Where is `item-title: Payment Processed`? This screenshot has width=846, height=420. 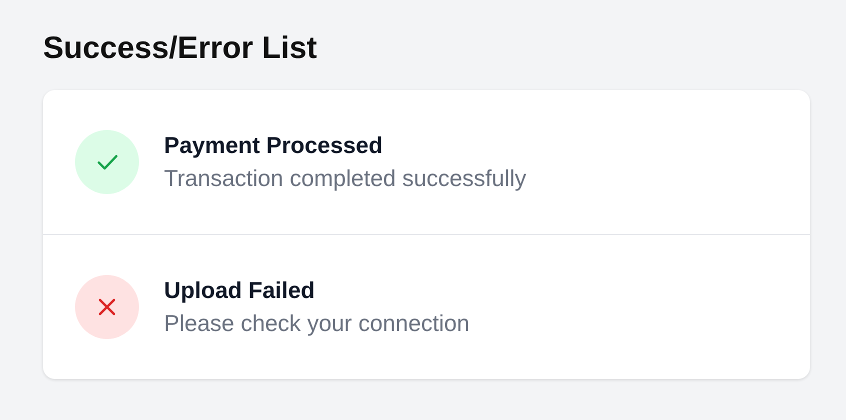
item-title: Payment Processed is located at coordinates (274, 145).